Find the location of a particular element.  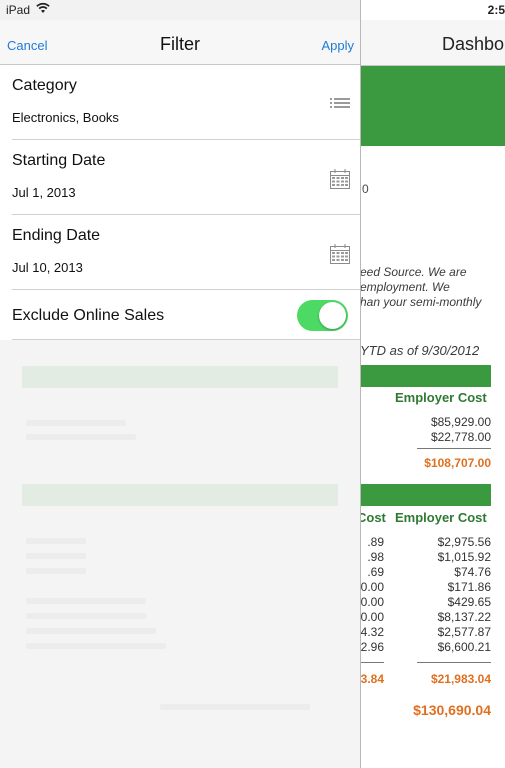

intro-text-line1: eed Source. We are is located at coordinates (413, 272).